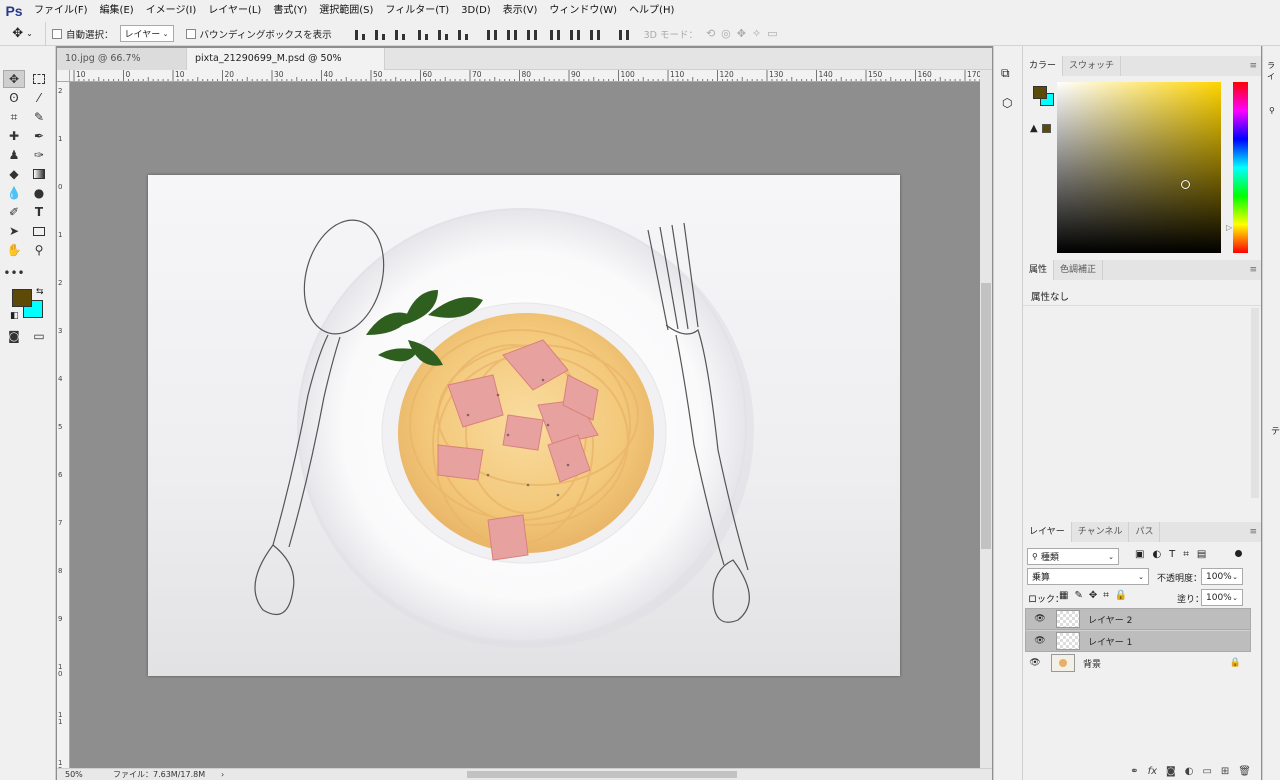  Describe the element at coordinates (651, 11) in the screenshot. I see `menu-help: ヘルプ(H)` at that location.